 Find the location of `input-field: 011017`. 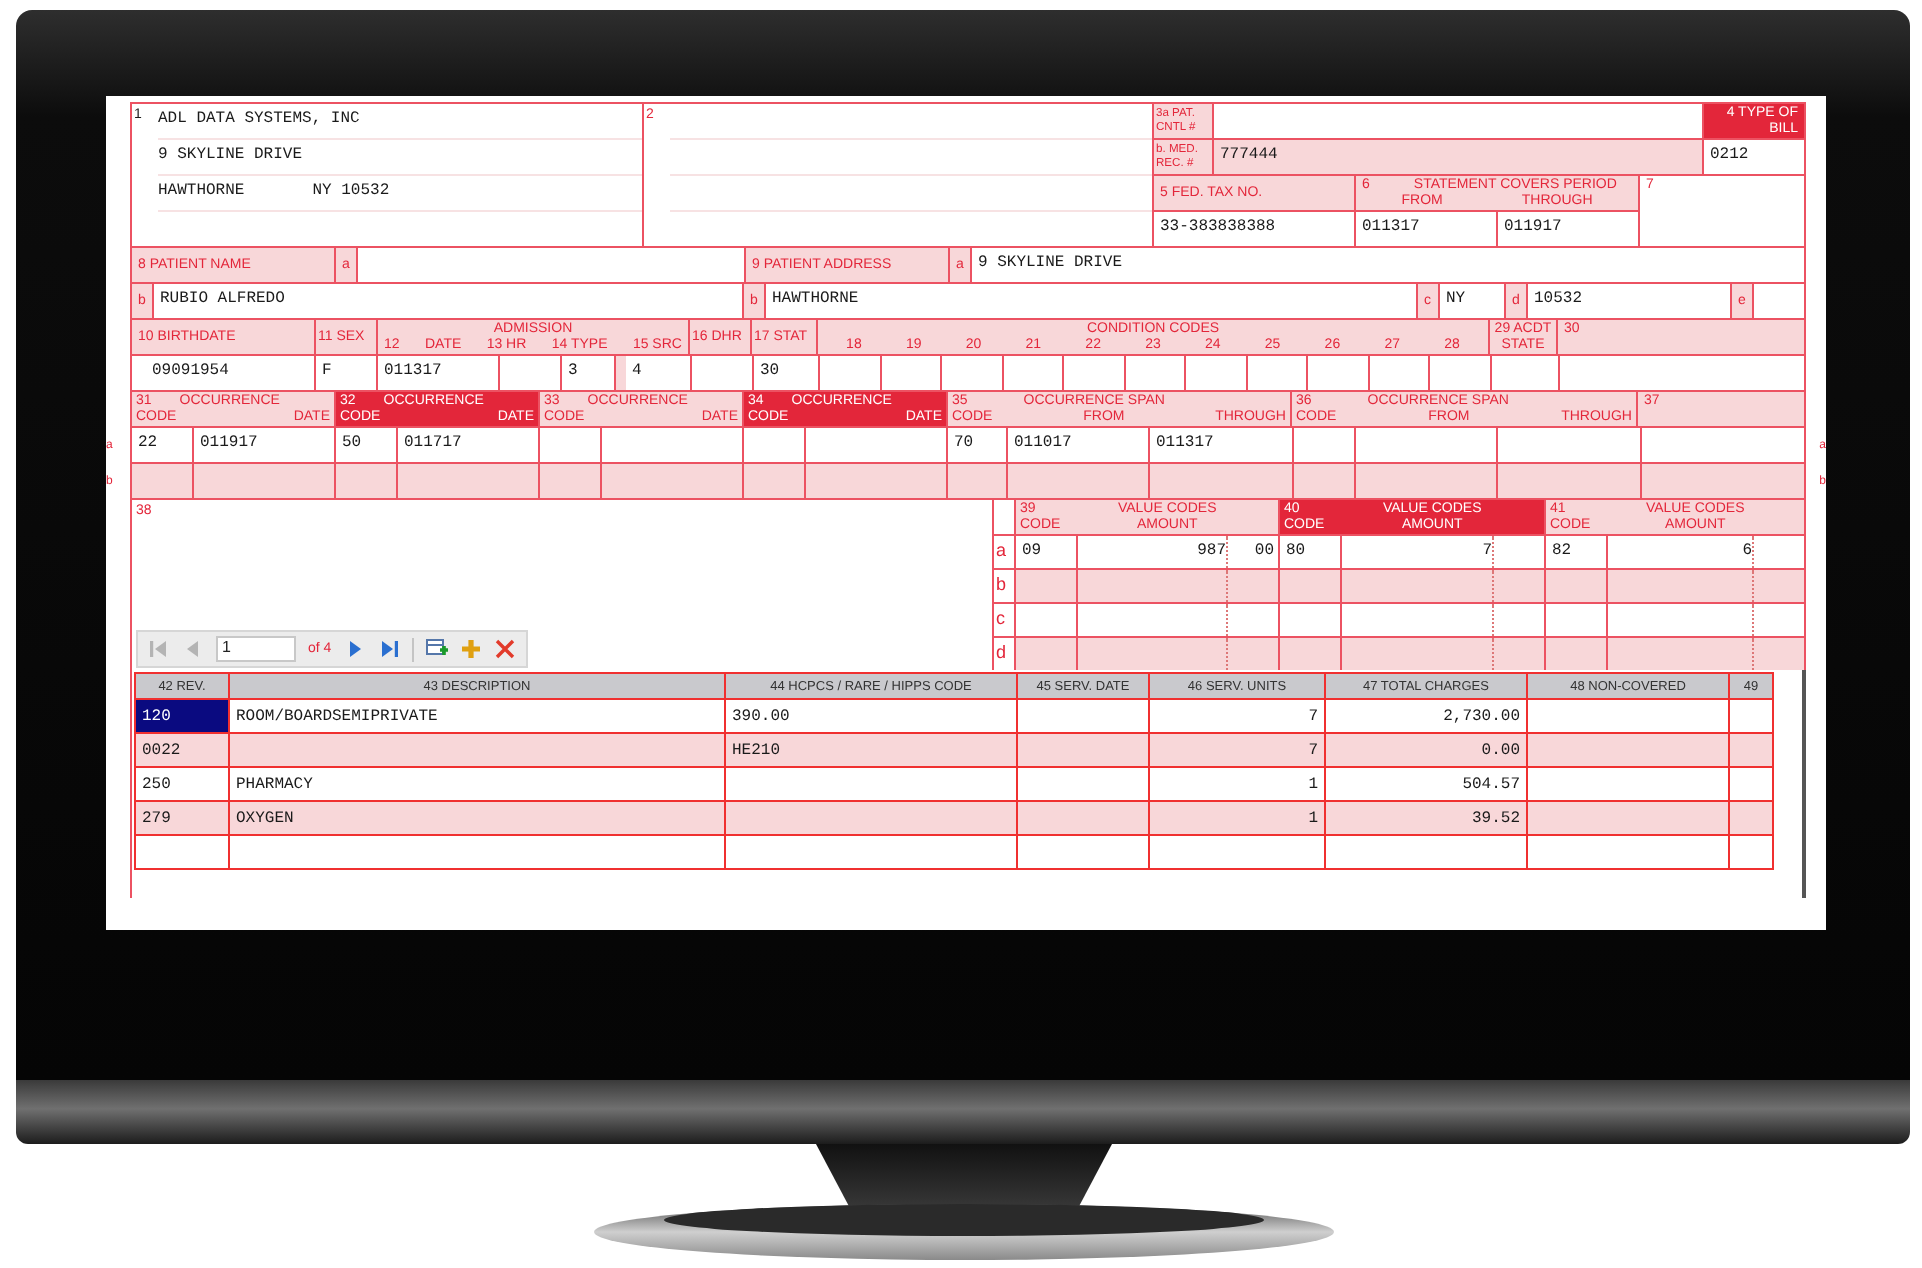

input-field: 011017 is located at coordinates (1078, 445).